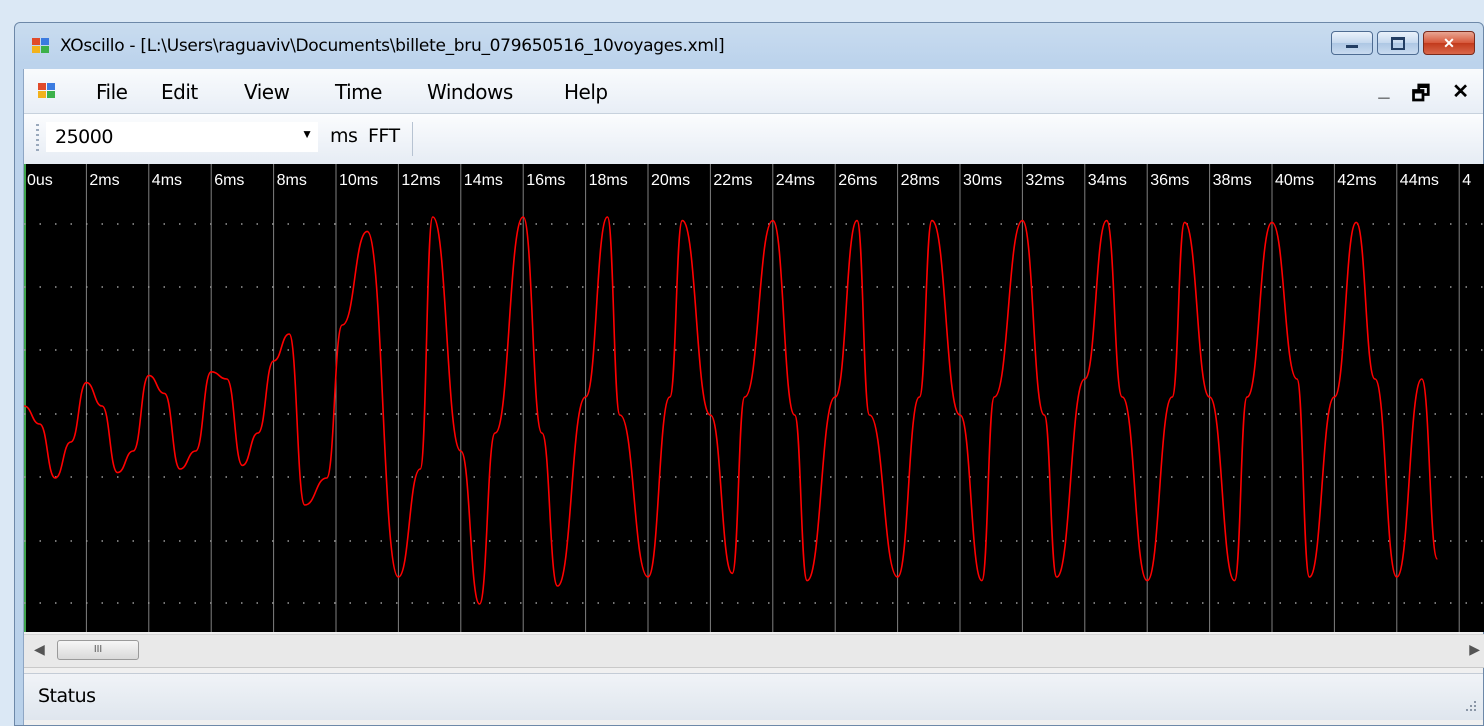  Describe the element at coordinates (753, 696) in the screenshot. I see `status-bar: Status` at that location.